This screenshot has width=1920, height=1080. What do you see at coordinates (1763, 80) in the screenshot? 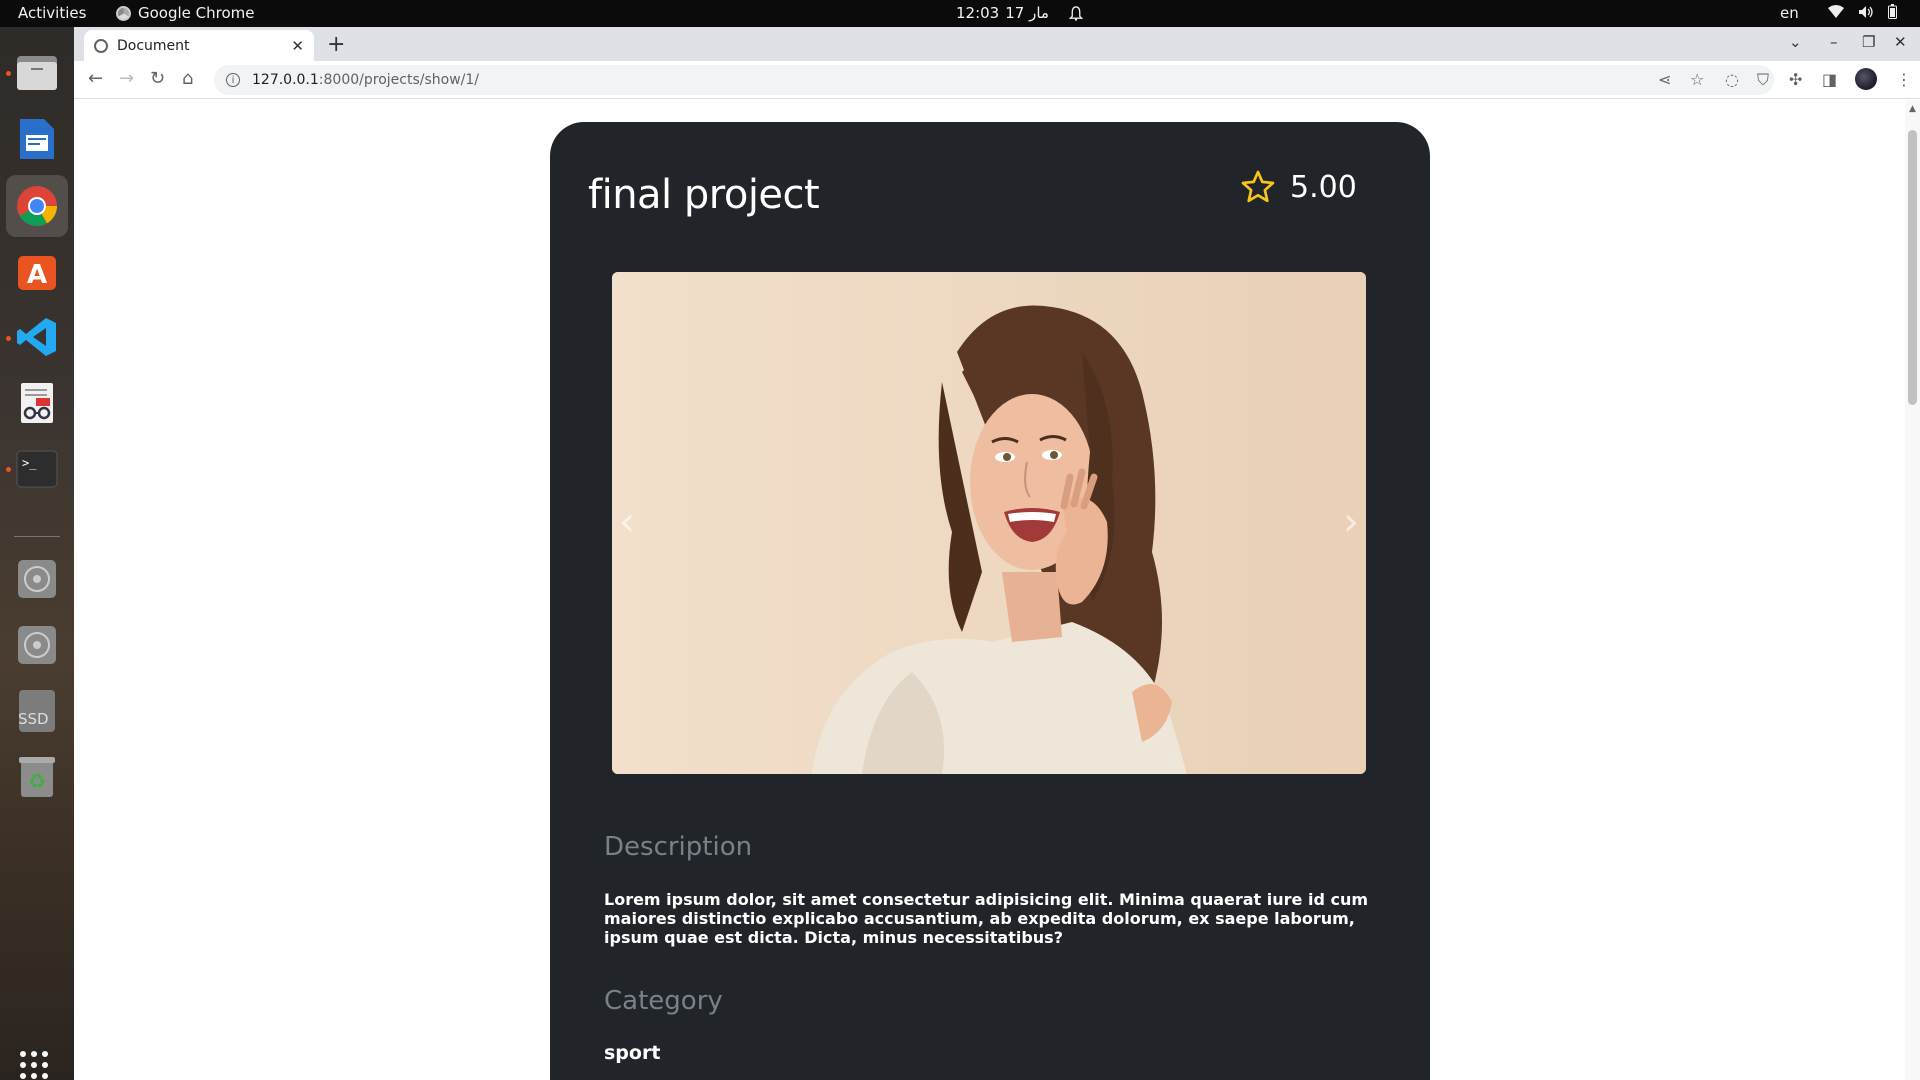
I see `shield-icon: ⛉` at bounding box center [1763, 80].